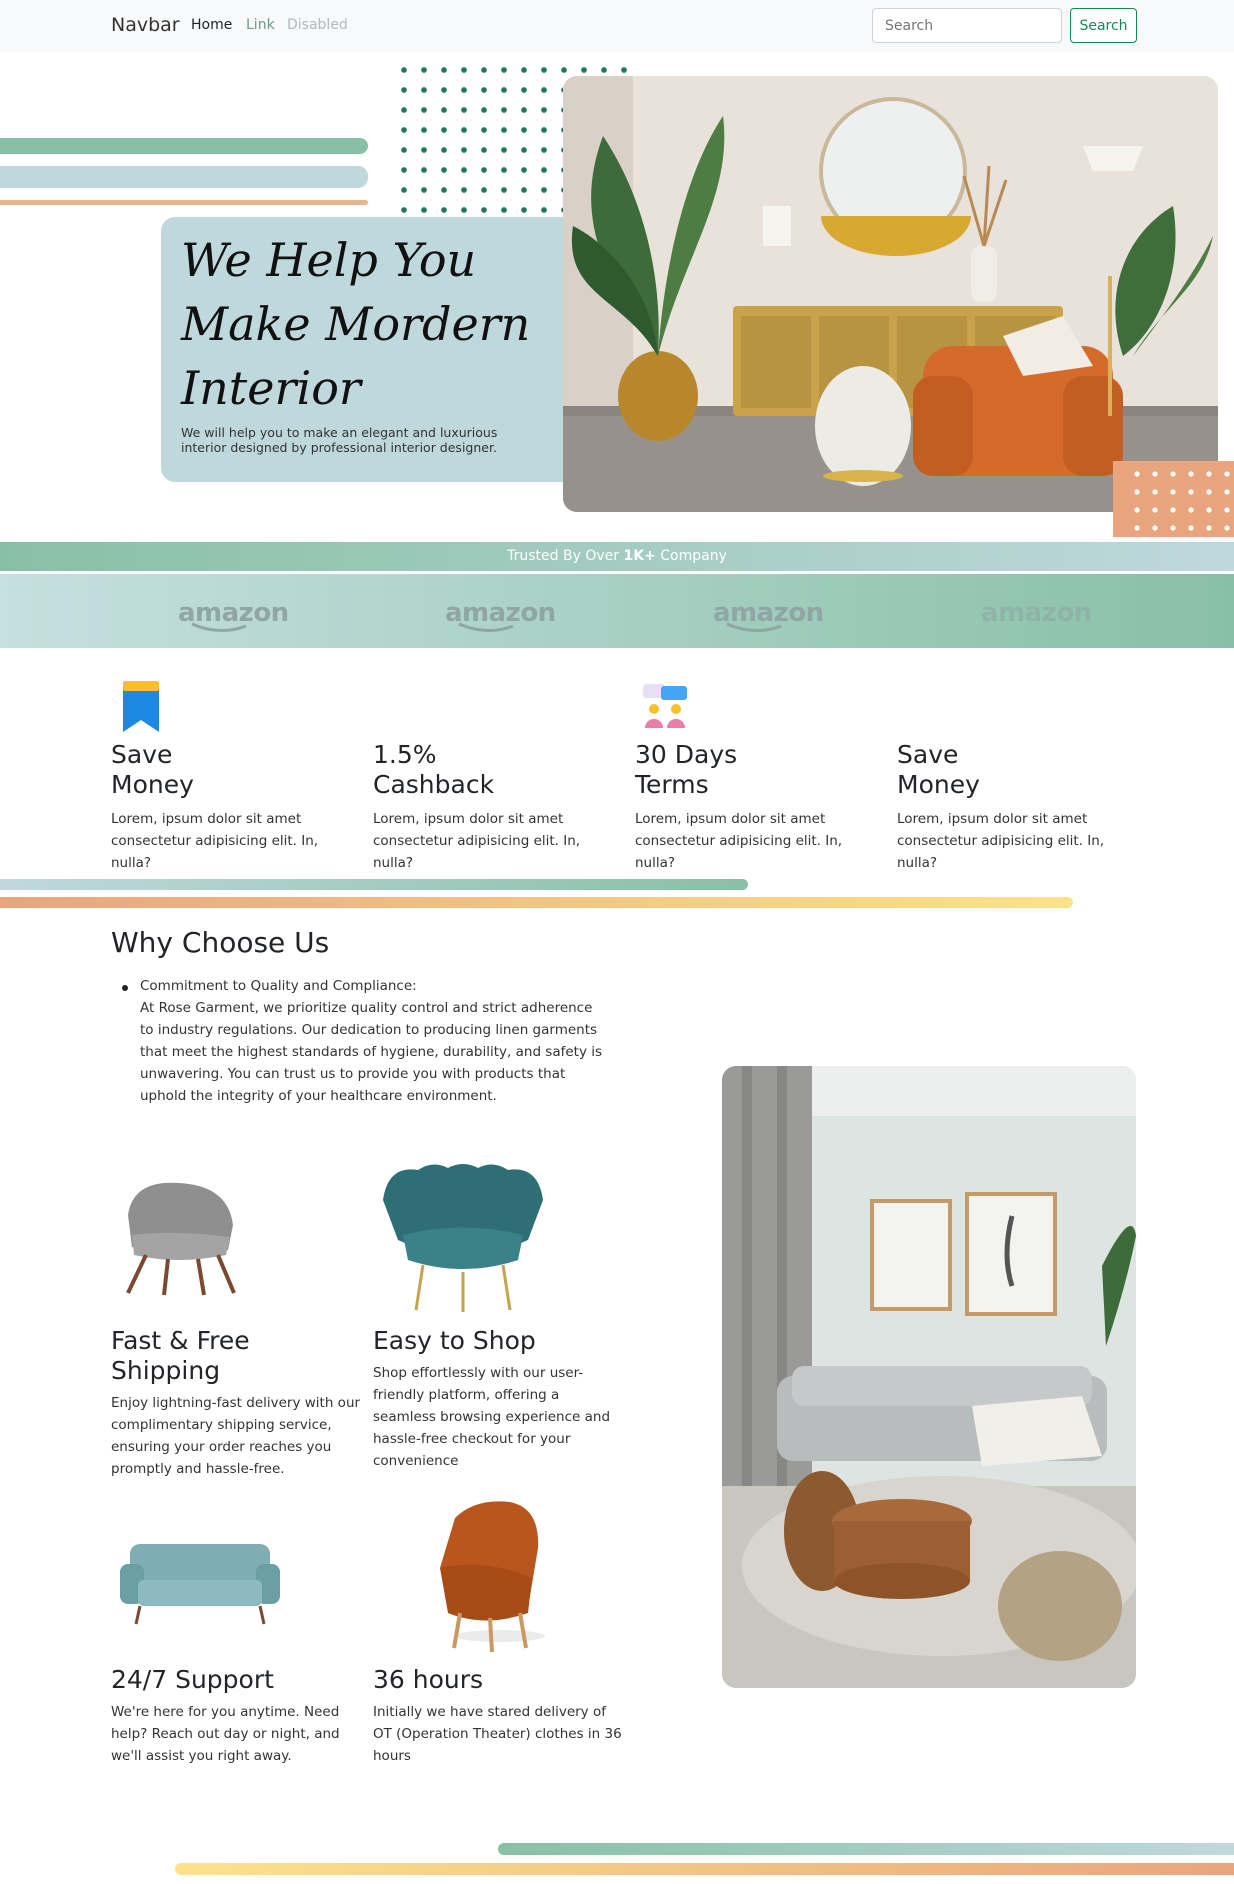 Image resolution: width=1234 pixels, height=1884 pixels. I want to click on hero-title-line: Make Mordern, so click(356, 324).